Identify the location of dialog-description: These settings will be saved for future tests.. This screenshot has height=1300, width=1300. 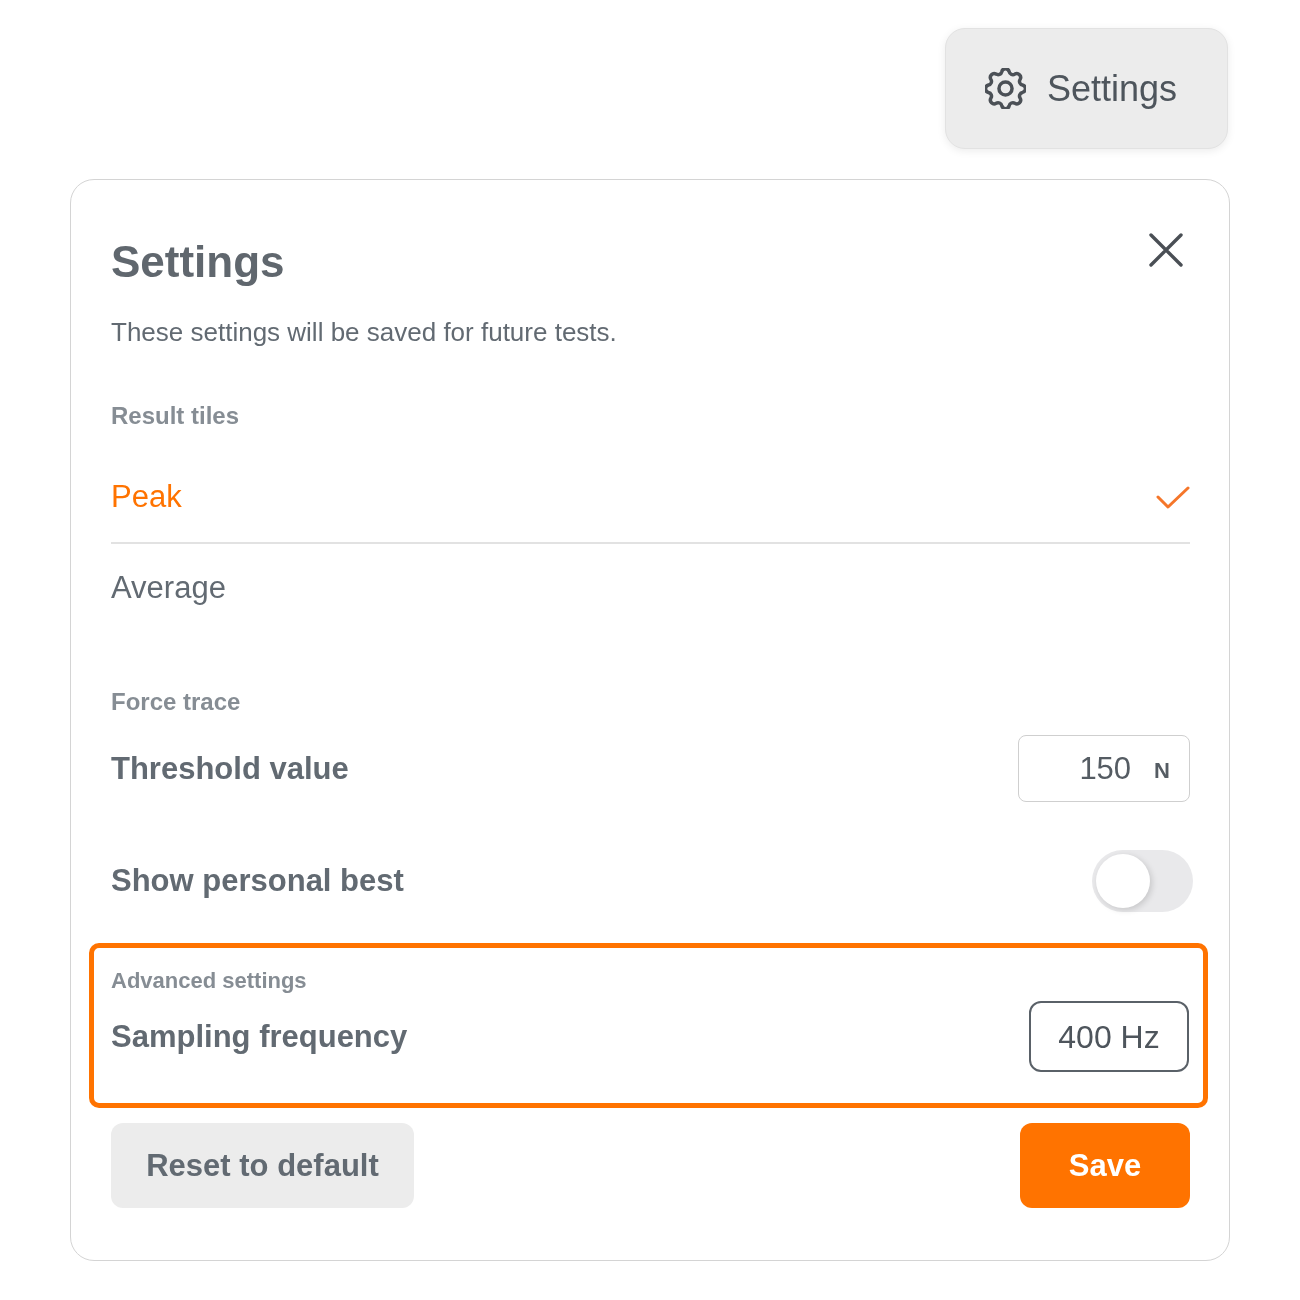
(364, 332).